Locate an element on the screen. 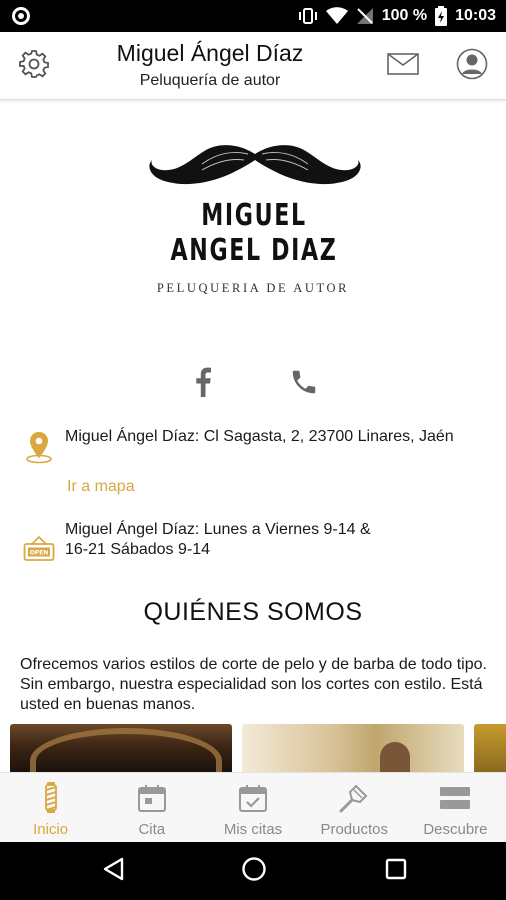 The height and width of the screenshot is (900, 506). nav-label: Descubre is located at coordinates (455, 829).